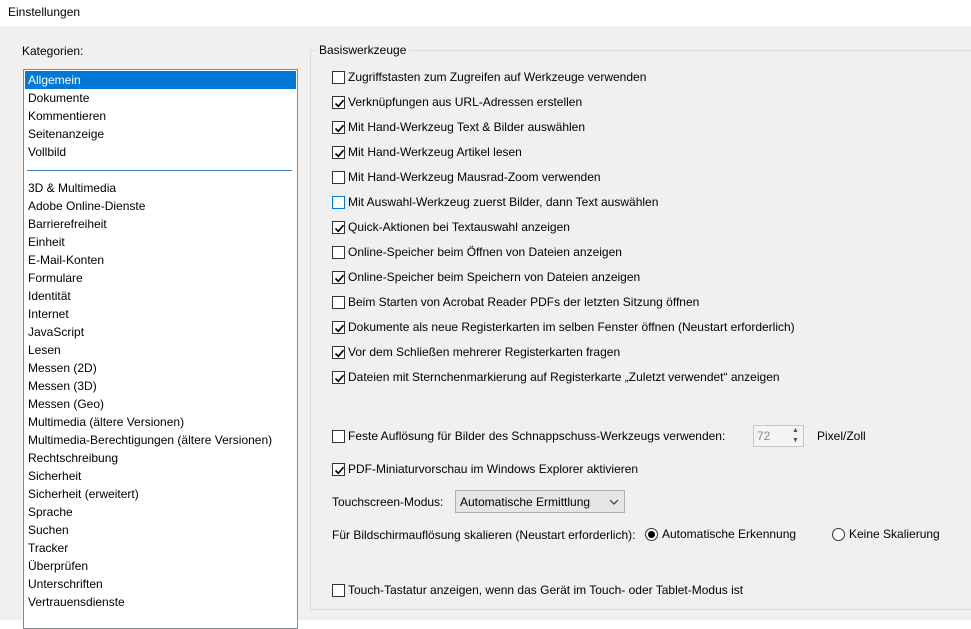  Describe the element at coordinates (778, 436) in the screenshot. I see `resolution-spinbox: 72 ▲ ▼` at that location.